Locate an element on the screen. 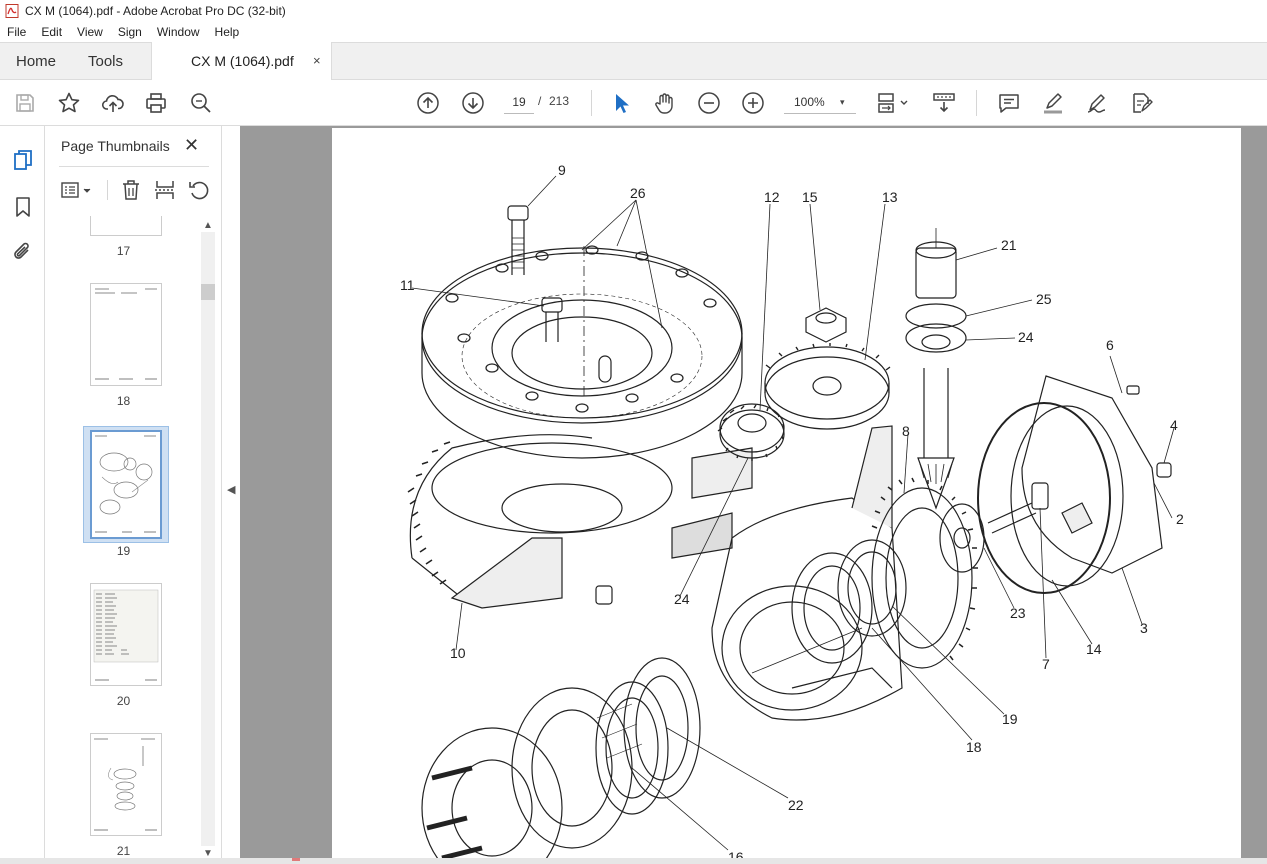 Image resolution: width=1267 pixels, height=864 pixels. panel-toolbar-divider is located at coordinates (107, 190).